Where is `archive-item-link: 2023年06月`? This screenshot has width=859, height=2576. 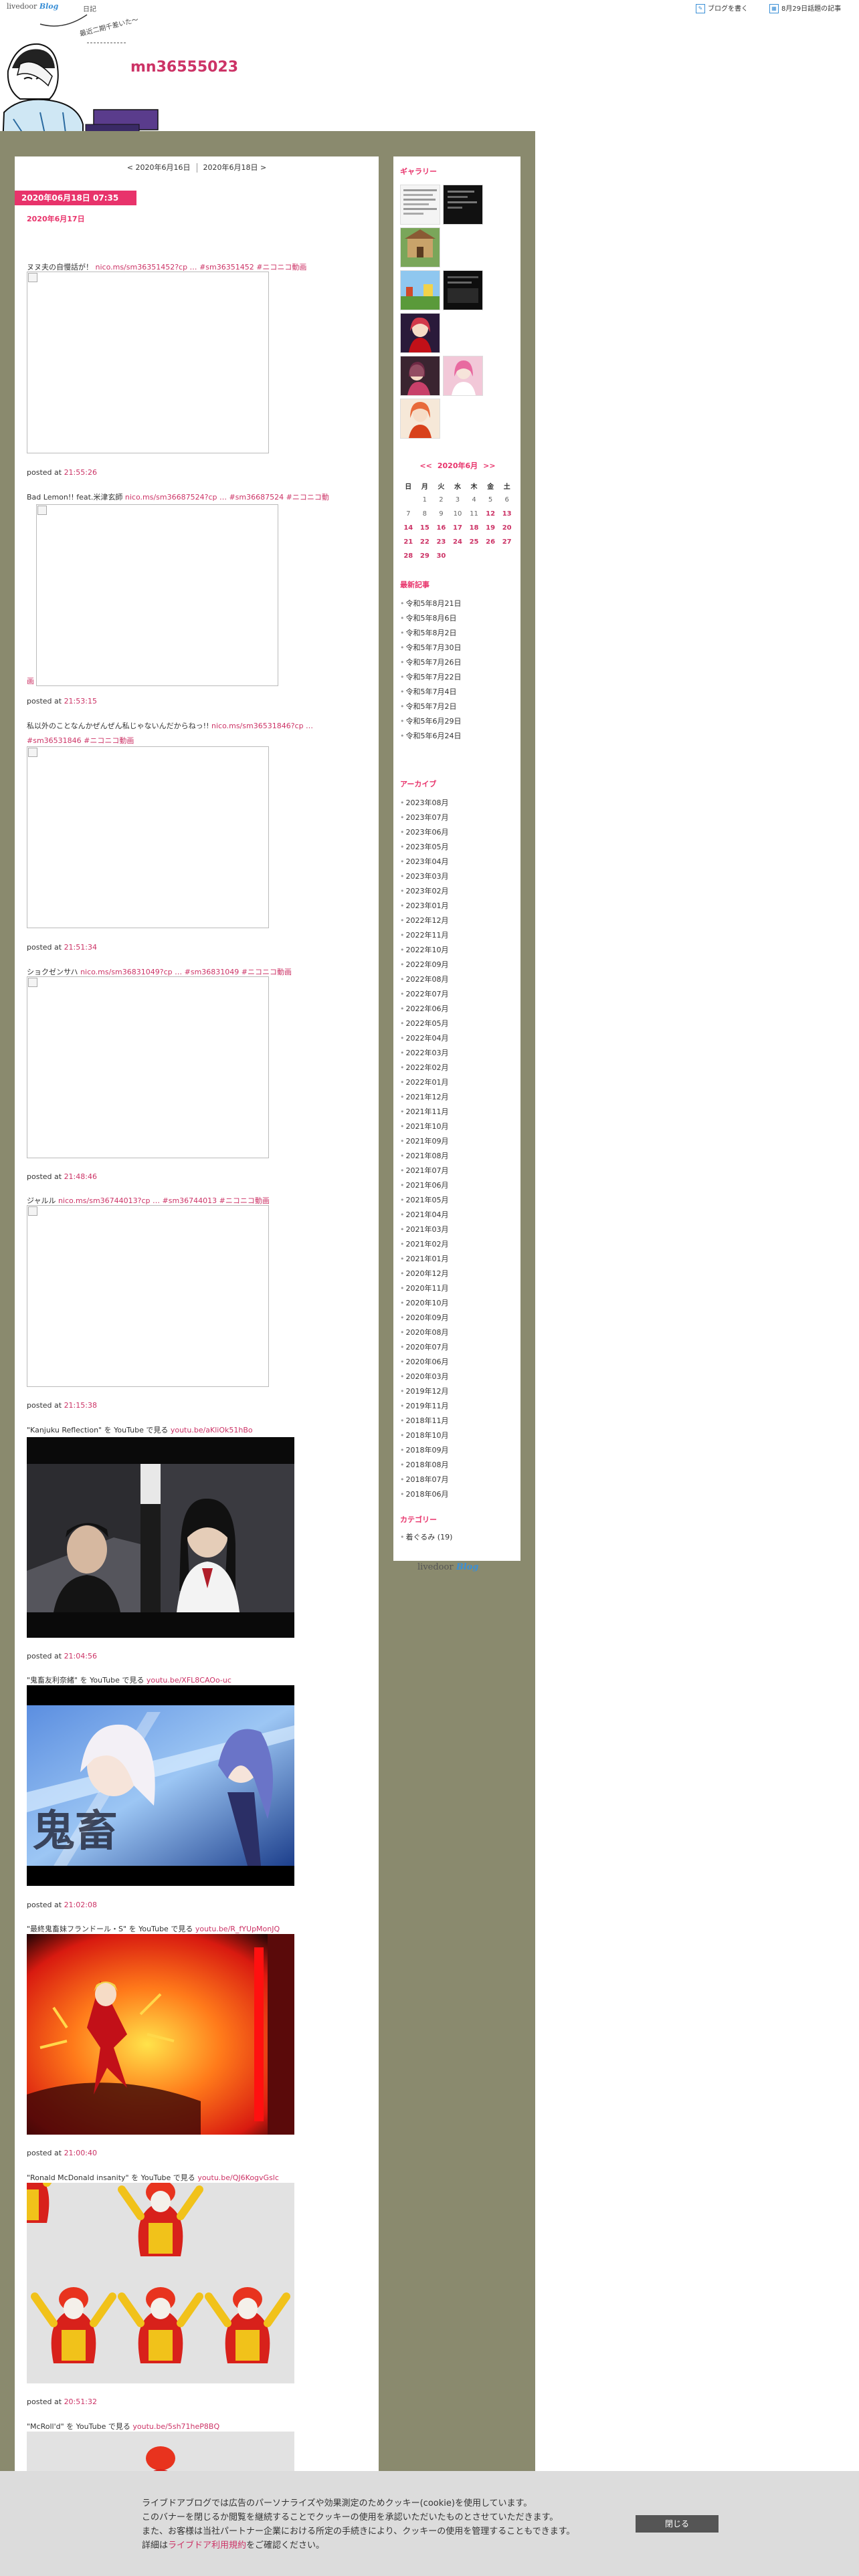
archive-item-link: 2023年06月 is located at coordinates (427, 833).